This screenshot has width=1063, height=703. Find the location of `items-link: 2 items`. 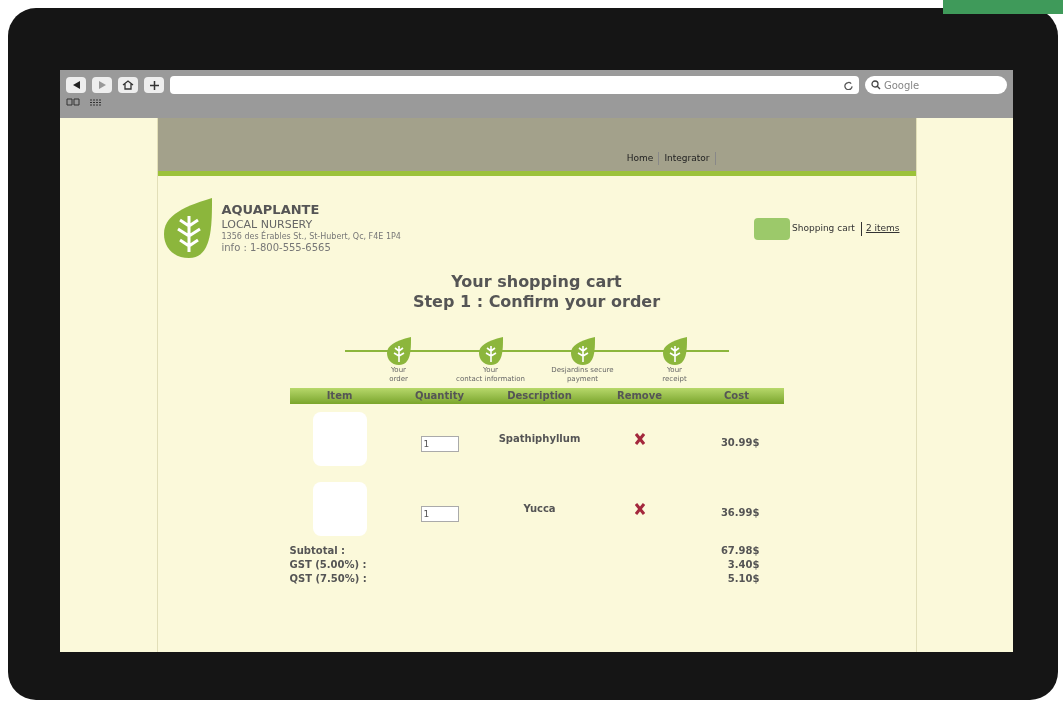

items-link: 2 items is located at coordinates (880, 229).